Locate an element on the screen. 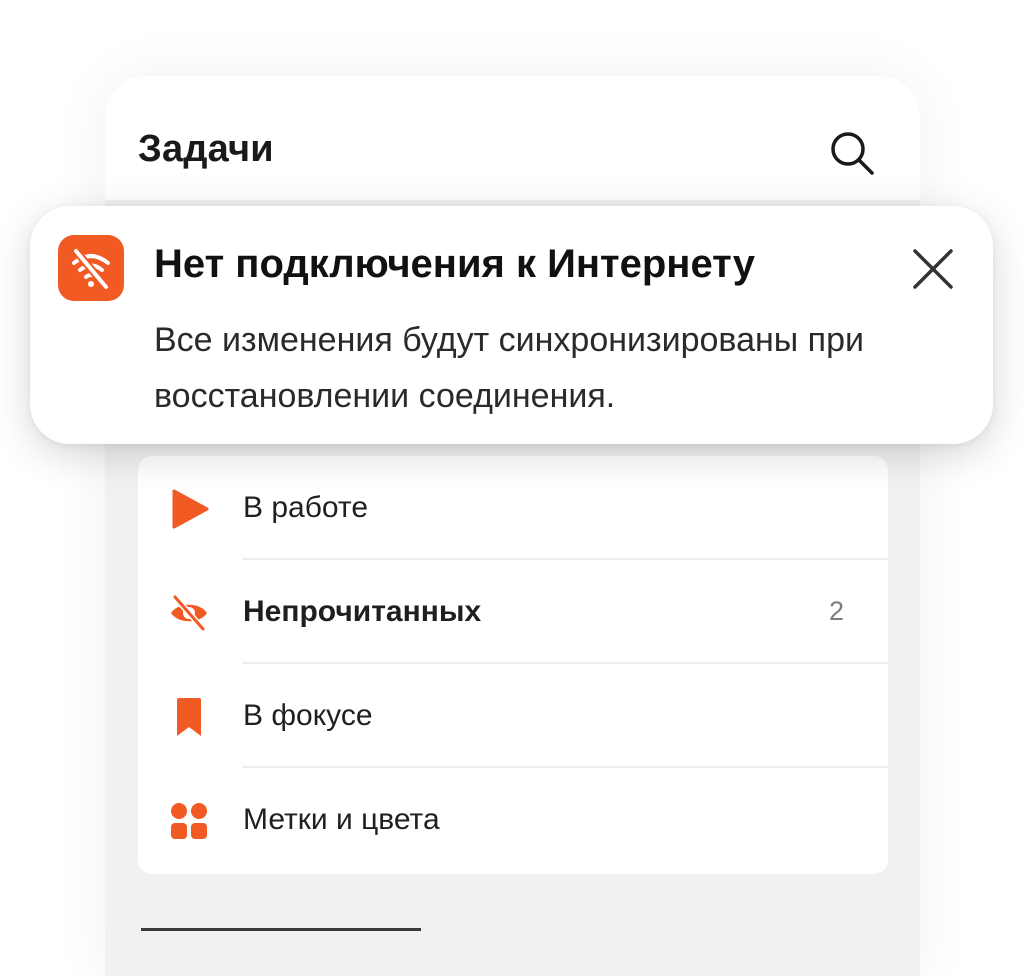  list-item-unread: Непрочитанных 2 is located at coordinates (513, 612).